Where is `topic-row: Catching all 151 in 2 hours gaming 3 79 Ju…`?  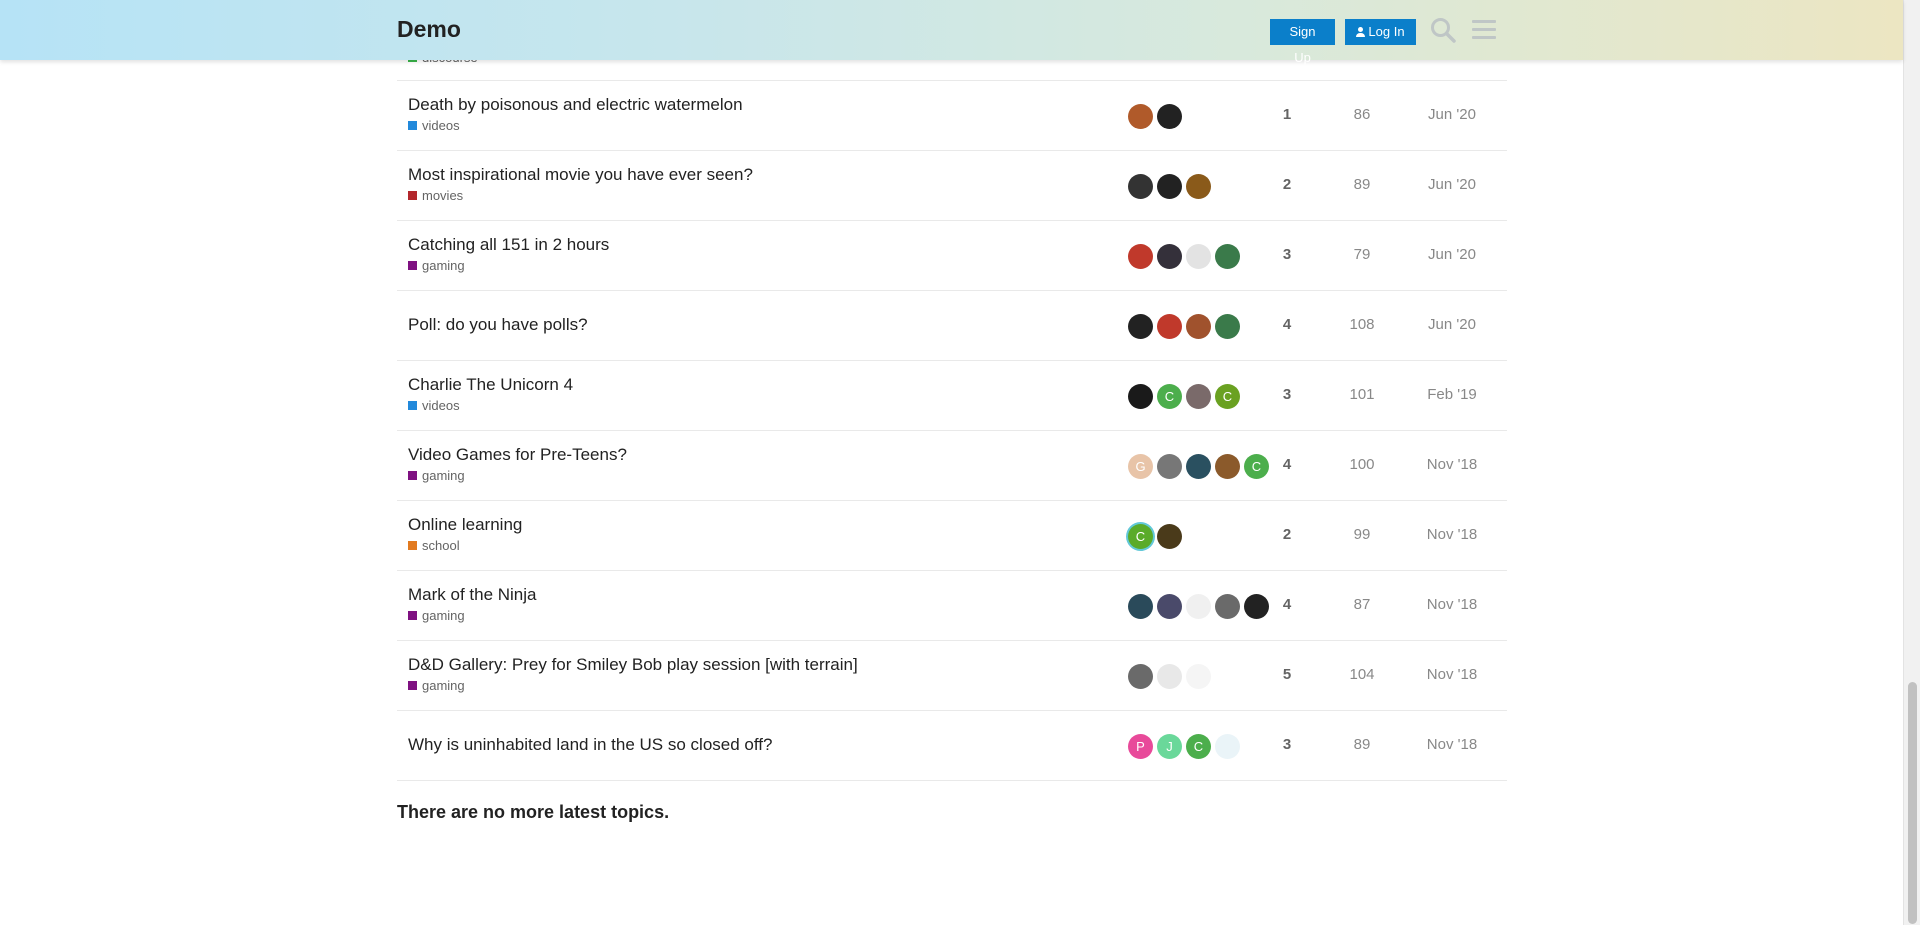
topic-row: Catching all 151 in 2 hours gaming 3 79 Ju… is located at coordinates (952, 256).